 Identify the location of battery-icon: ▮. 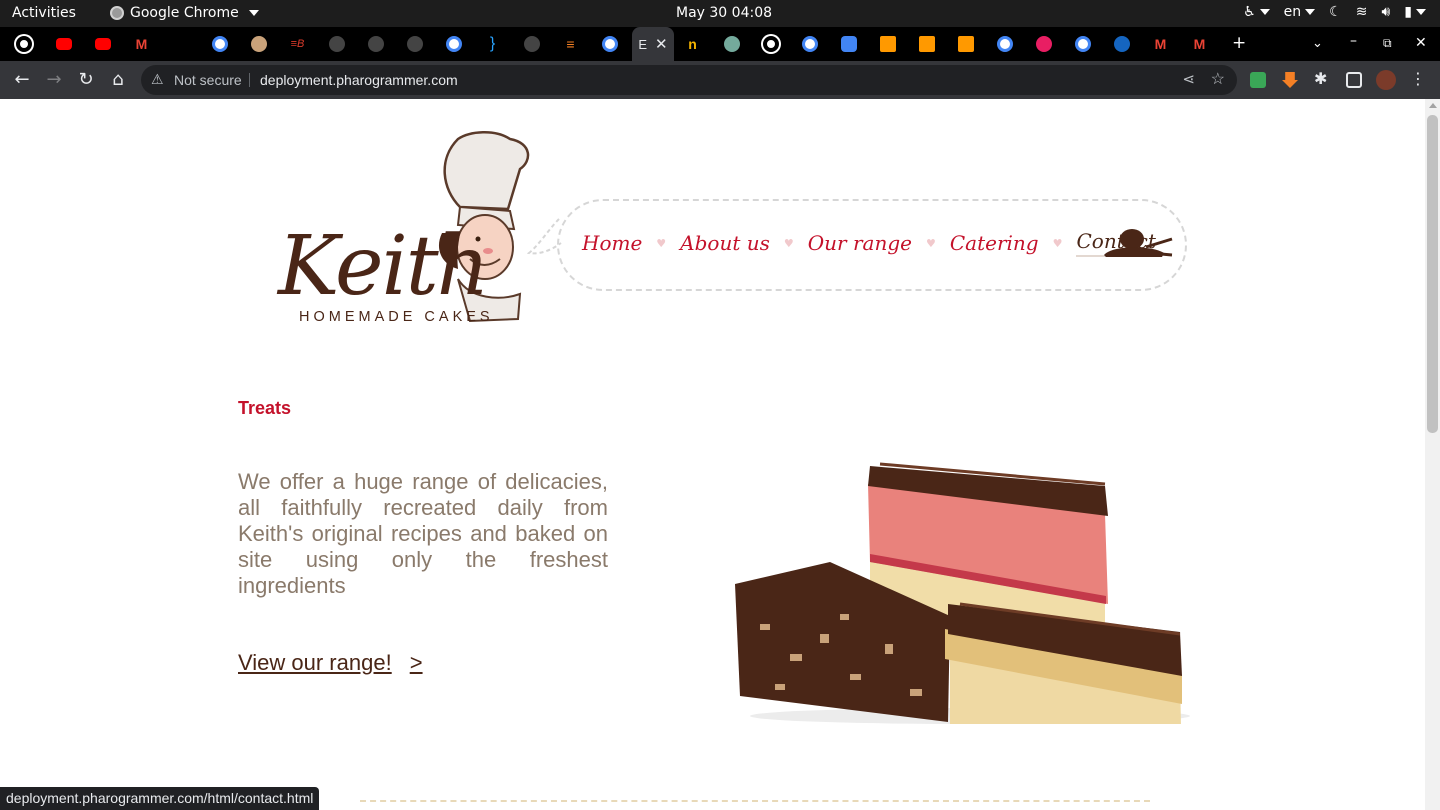
(1415, 12).